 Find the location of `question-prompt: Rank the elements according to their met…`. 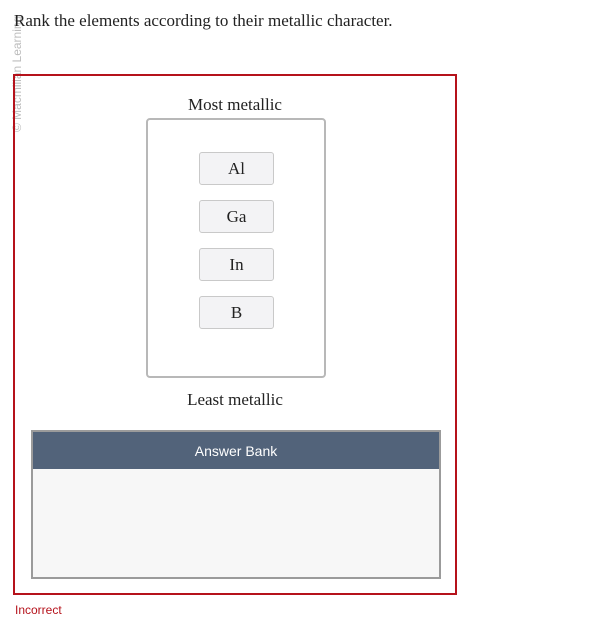

question-prompt: Rank the elements according to their met… is located at coordinates (203, 20).